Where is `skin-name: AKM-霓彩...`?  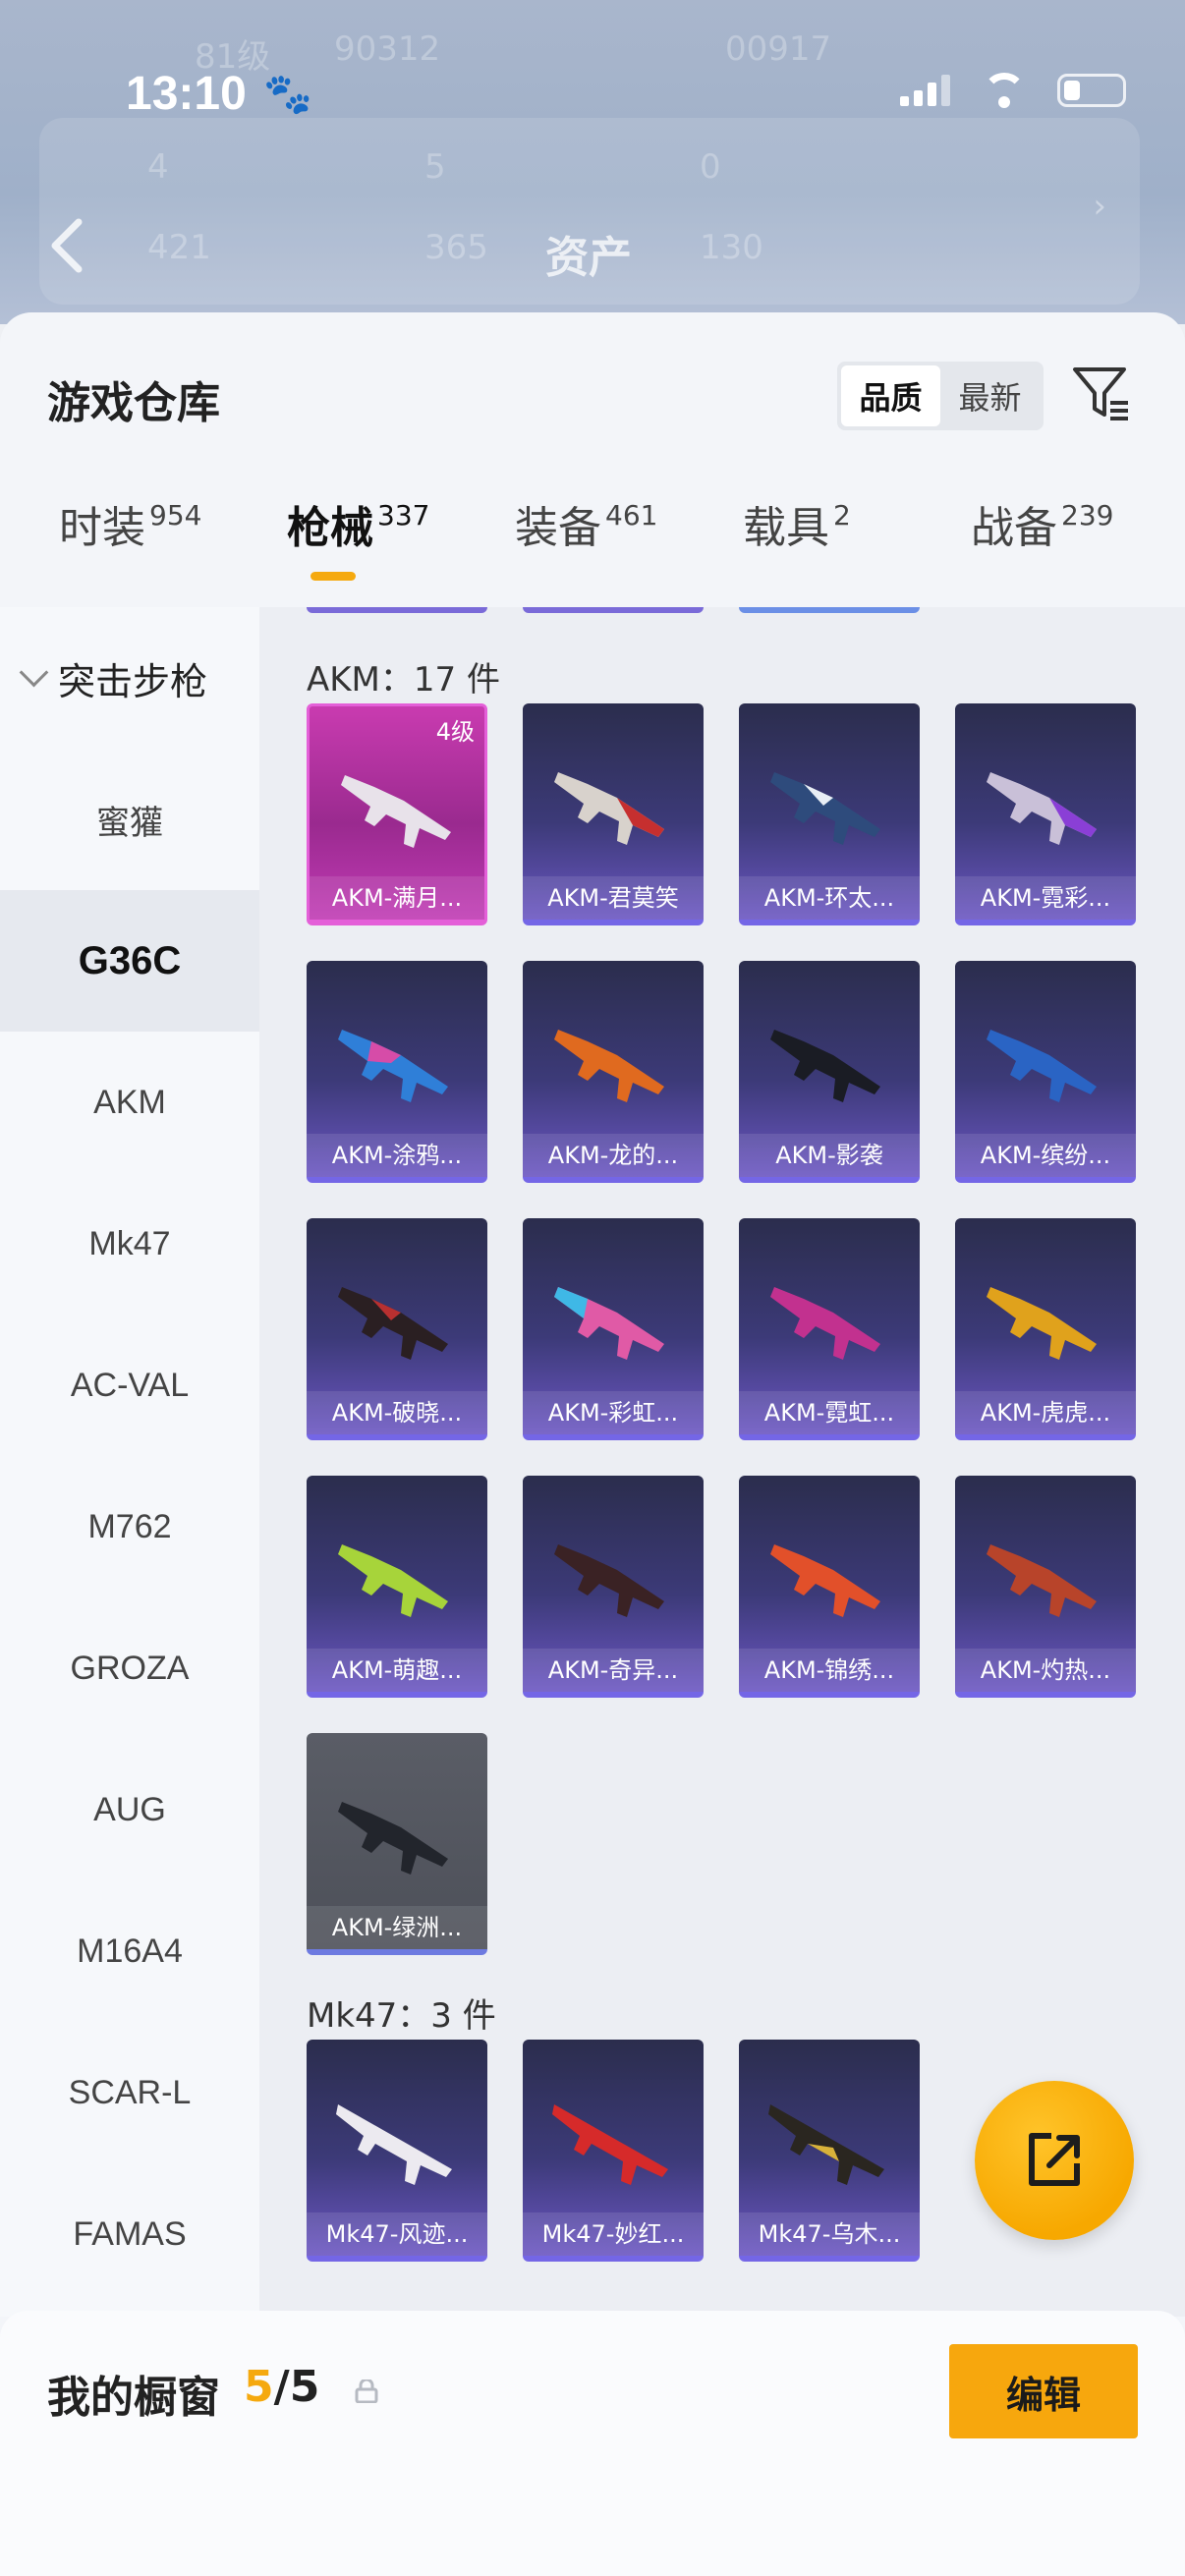
skin-name: AKM-霓彩... is located at coordinates (1045, 898).